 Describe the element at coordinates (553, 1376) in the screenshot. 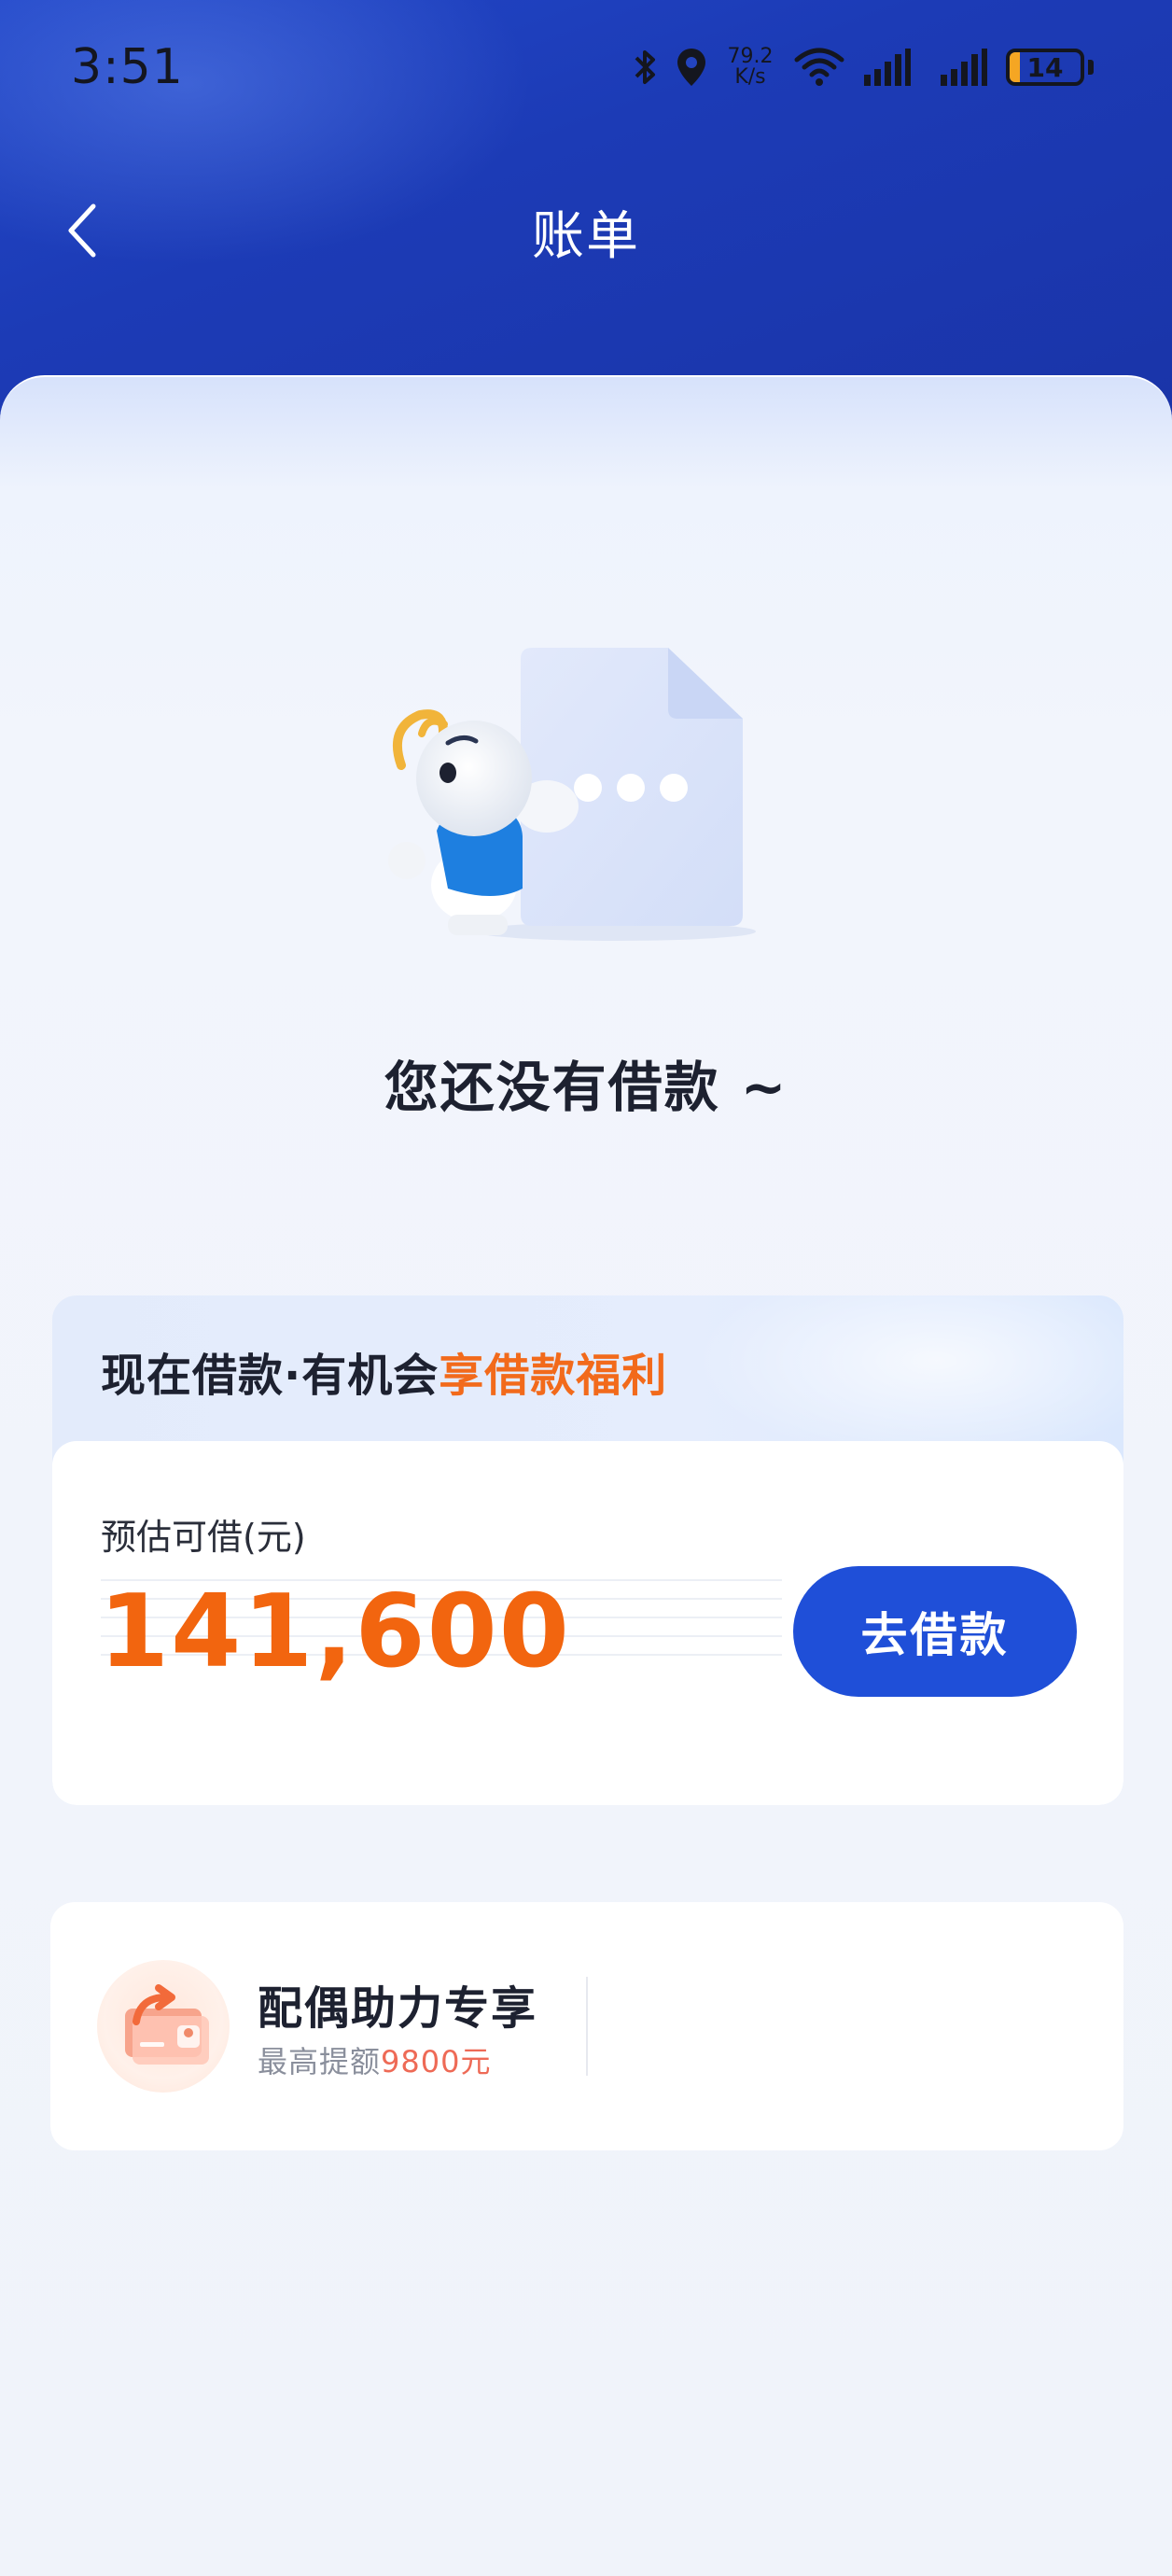

I see `loan-promo-highlight: 享借款福利` at that location.